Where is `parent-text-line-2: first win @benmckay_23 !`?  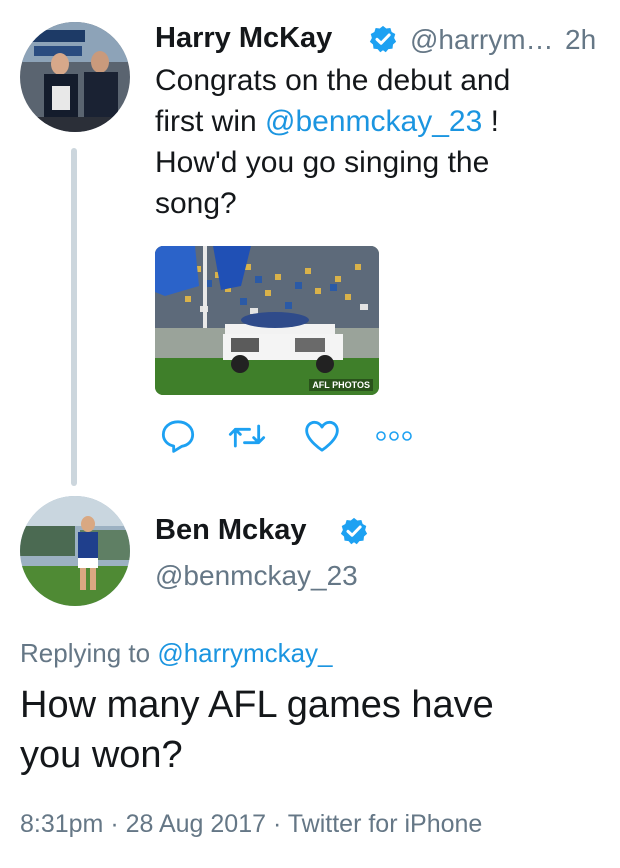 parent-text-line-2: first win @benmckay_23 ! is located at coordinates (375, 121).